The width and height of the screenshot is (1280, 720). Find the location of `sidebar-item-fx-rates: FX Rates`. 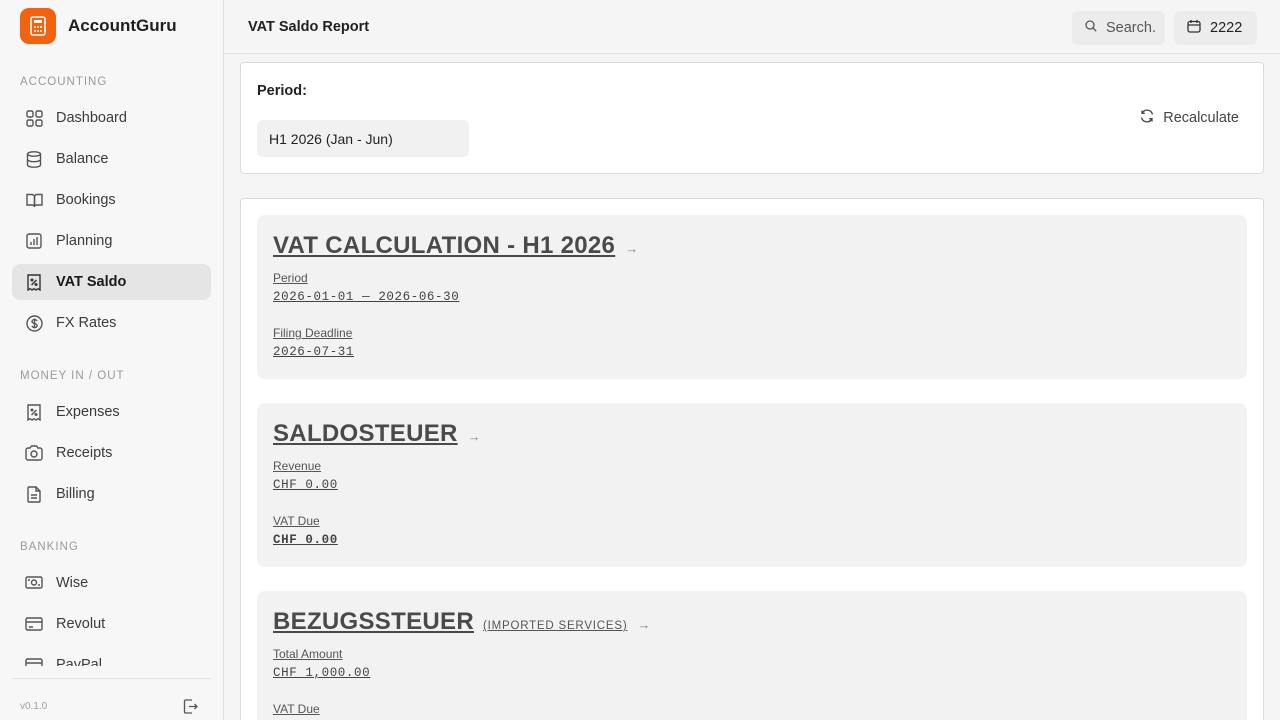

sidebar-item-fx-rates: FX Rates is located at coordinates (111, 323).